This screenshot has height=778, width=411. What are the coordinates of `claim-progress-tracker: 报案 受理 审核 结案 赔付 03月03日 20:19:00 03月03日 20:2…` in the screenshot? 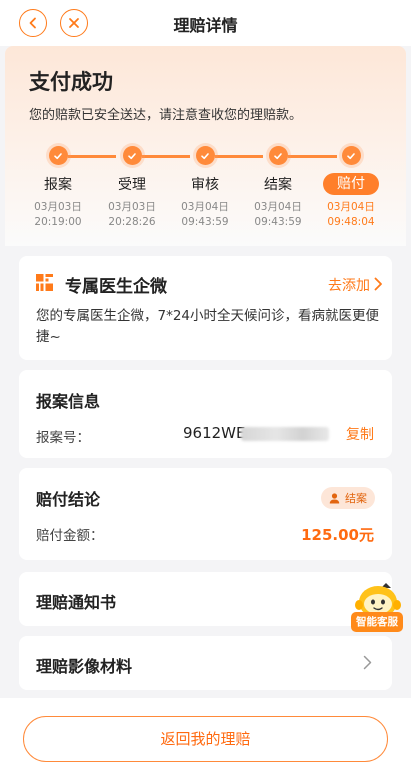 It's located at (205, 191).